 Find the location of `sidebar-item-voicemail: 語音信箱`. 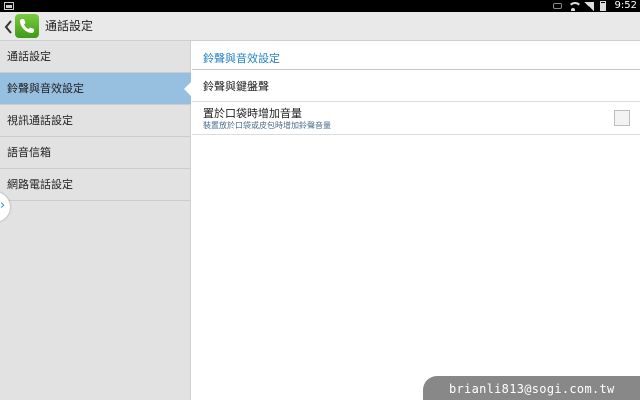

sidebar-item-voicemail: 語音信箱 is located at coordinates (95, 153).